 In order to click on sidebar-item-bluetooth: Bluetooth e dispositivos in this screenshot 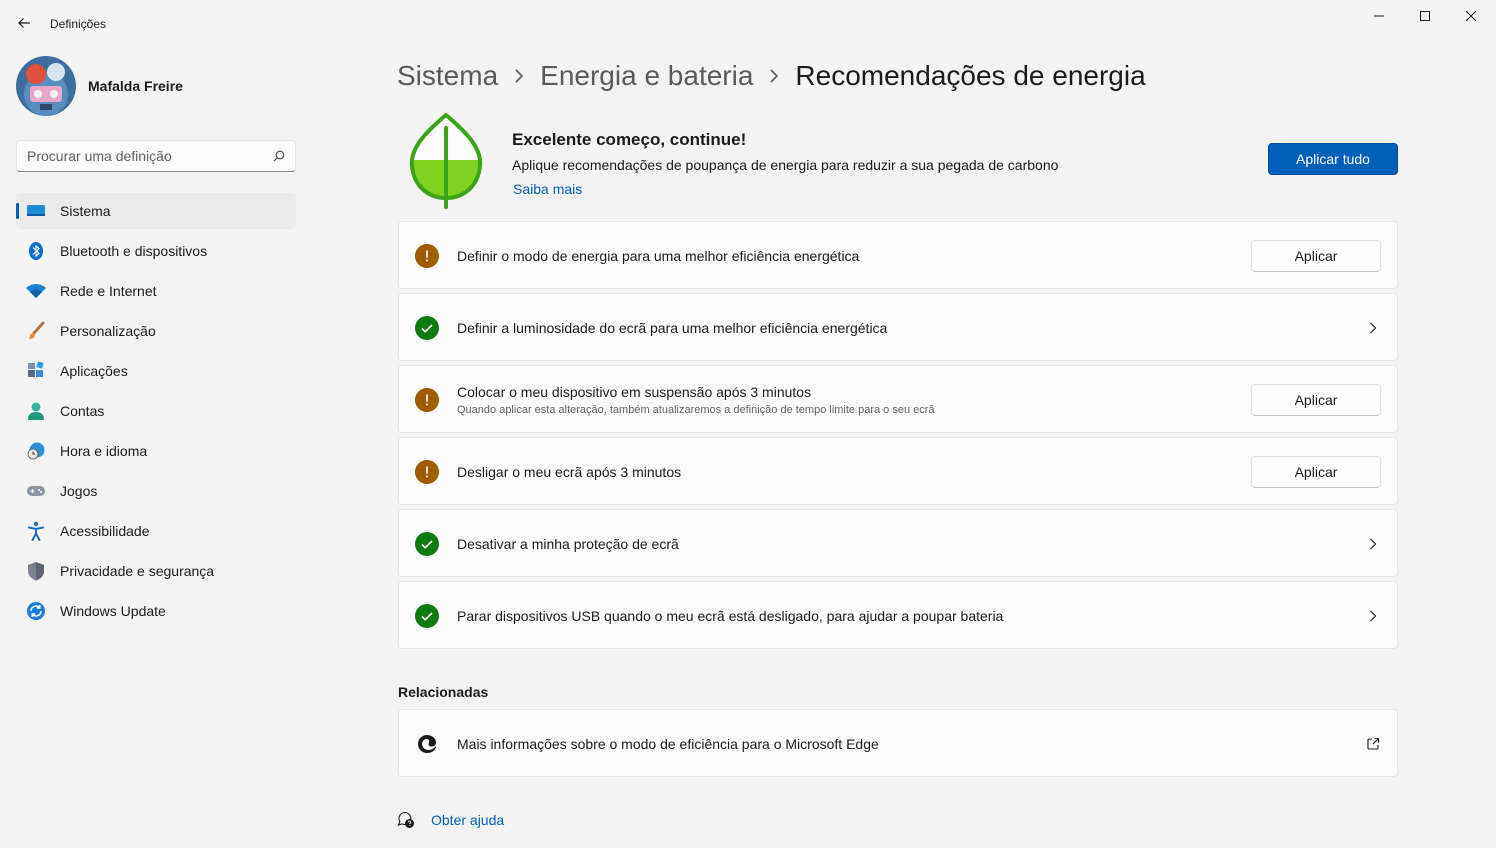, I will do `click(156, 251)`.